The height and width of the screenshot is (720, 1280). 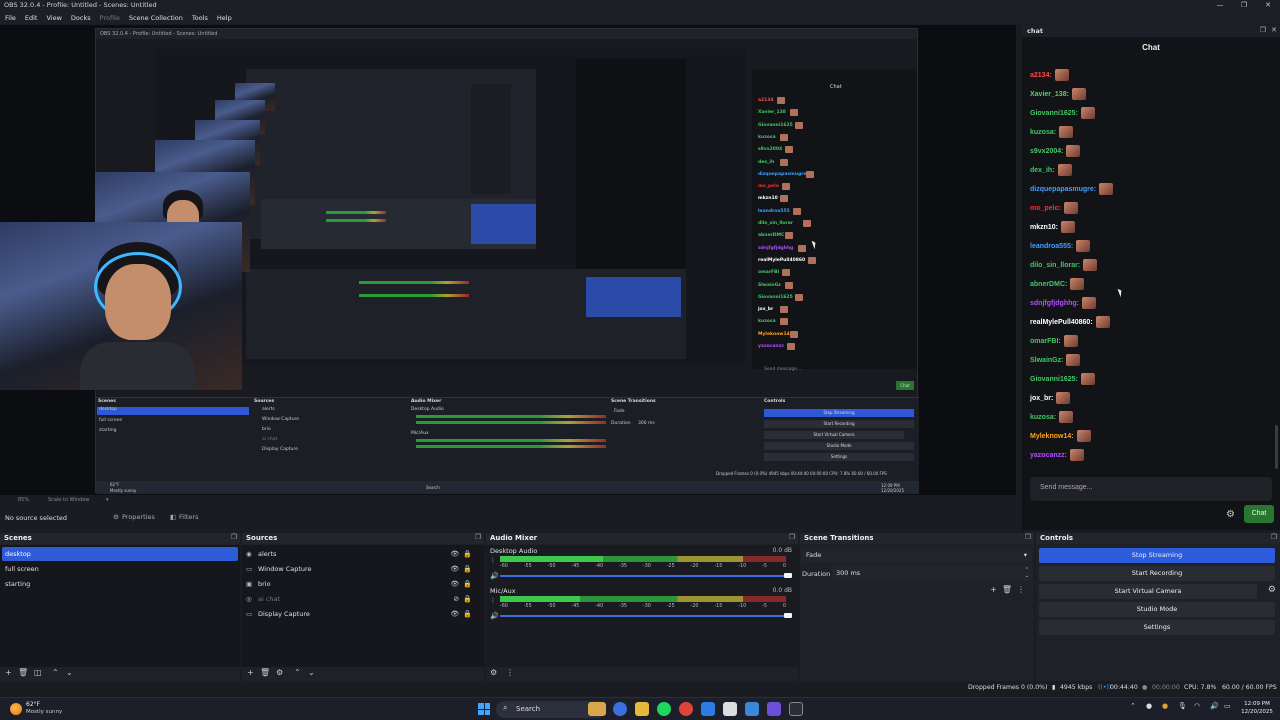 I want to click on source-item: ▭ Display Capture 👁🔒, so click(x=363, y=614).